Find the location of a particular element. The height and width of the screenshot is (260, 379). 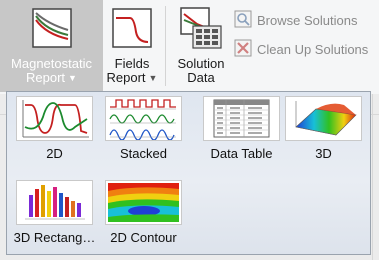

solution-data-label-line2: Data is located at coordinates (201, 77).